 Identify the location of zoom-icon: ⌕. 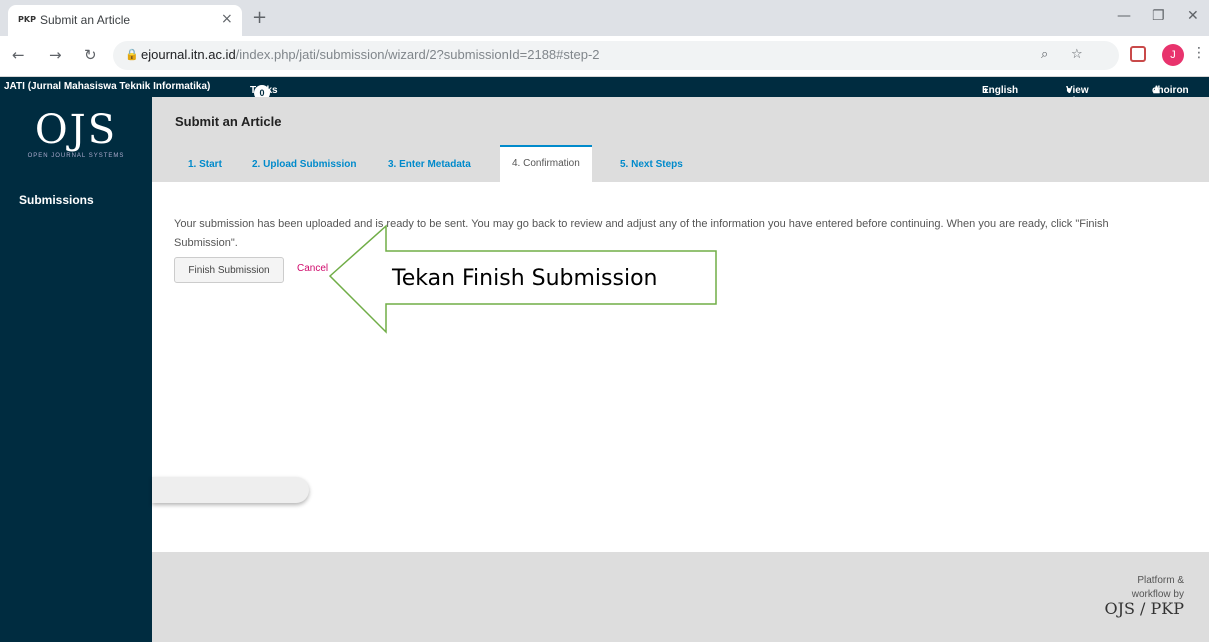
(1044, 54).